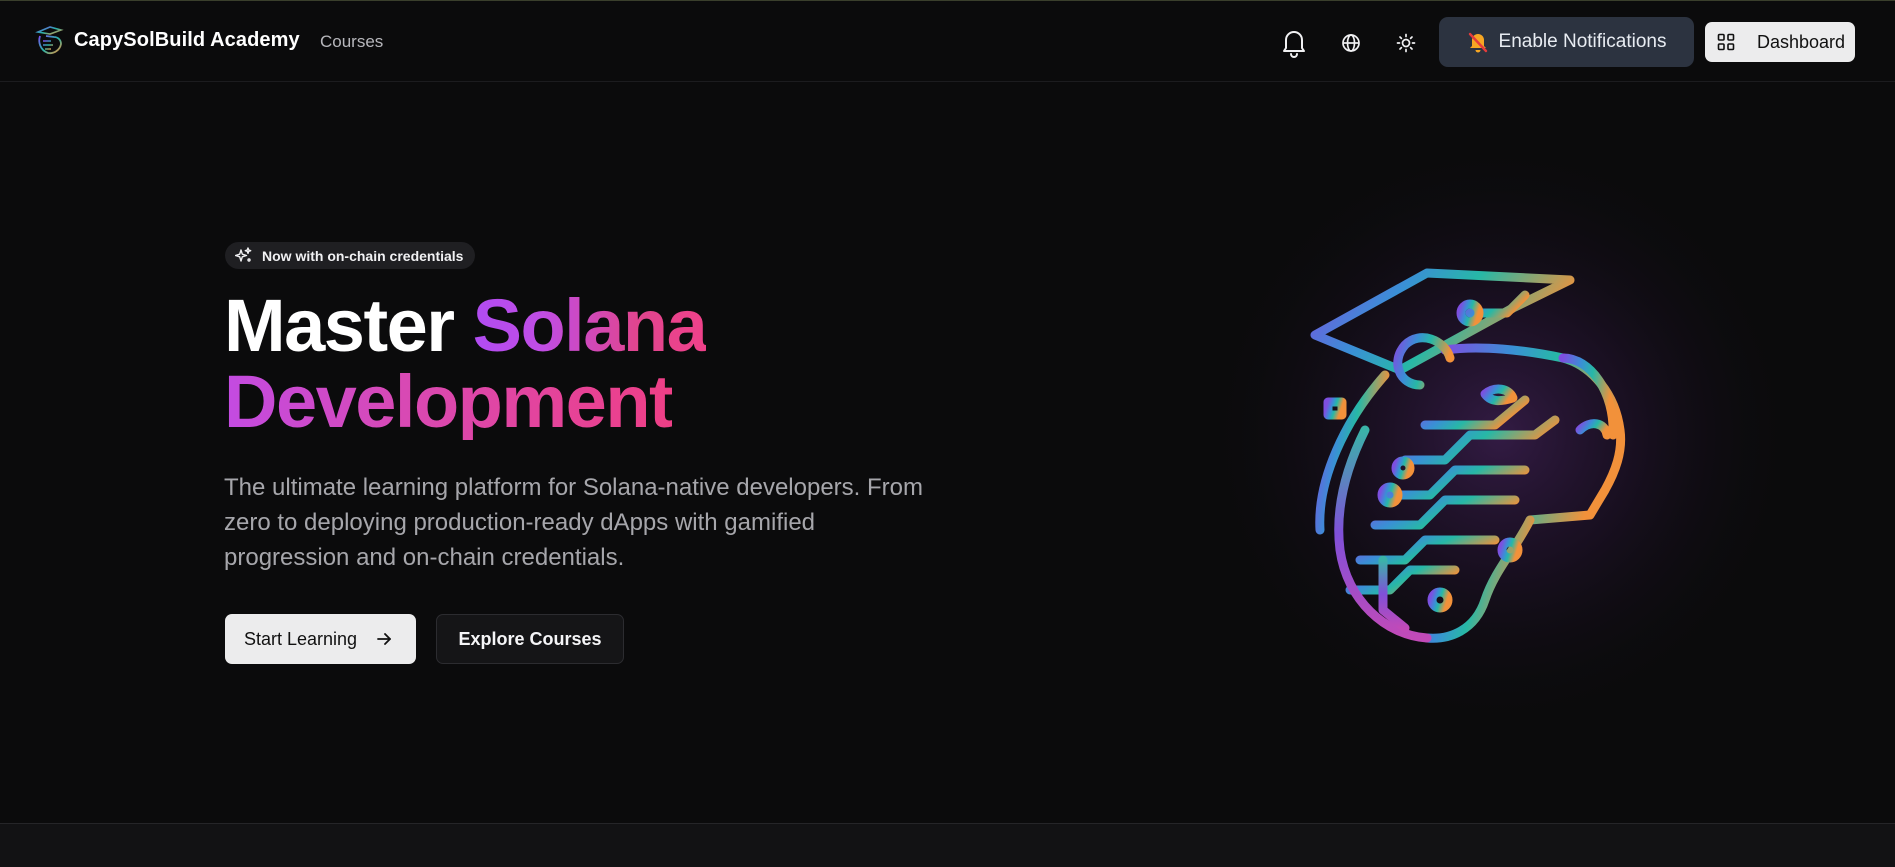 The width and height of the screenshot is (1895, 867). Describe the element at coordinates (187, 39) in the screenshot. I see `brand-name: CapySolBuild Academy` at that location.